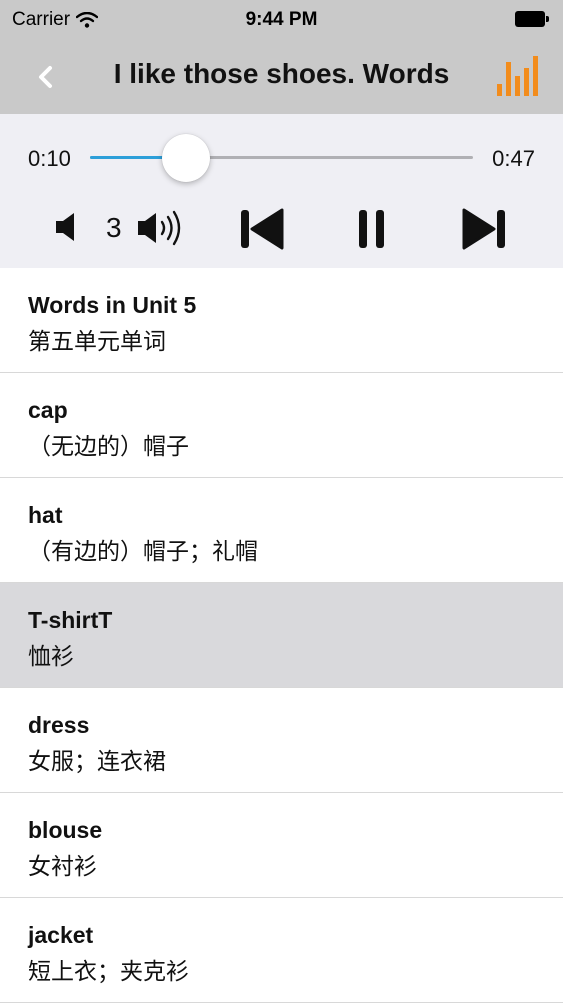 The height and width of the screenshot is (1003, 563). What do you see at coordinates (532, 19) in the screenshot?
I see `battery-icon` at bounding box center [532, 19].